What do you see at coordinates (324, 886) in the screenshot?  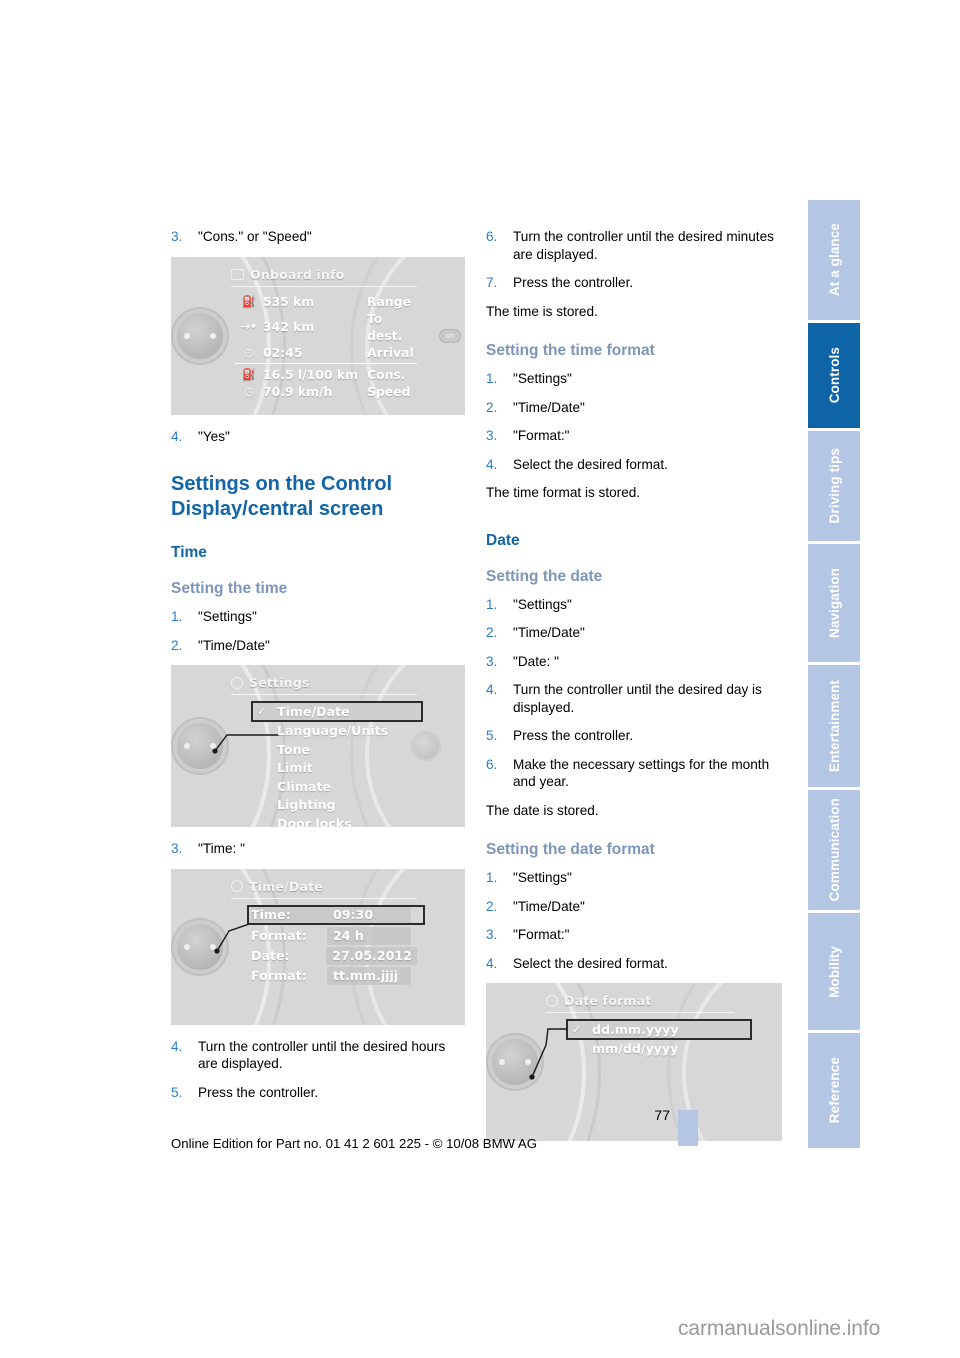 I see `screen-title: Time/Date` at bounding box center [324, 886].